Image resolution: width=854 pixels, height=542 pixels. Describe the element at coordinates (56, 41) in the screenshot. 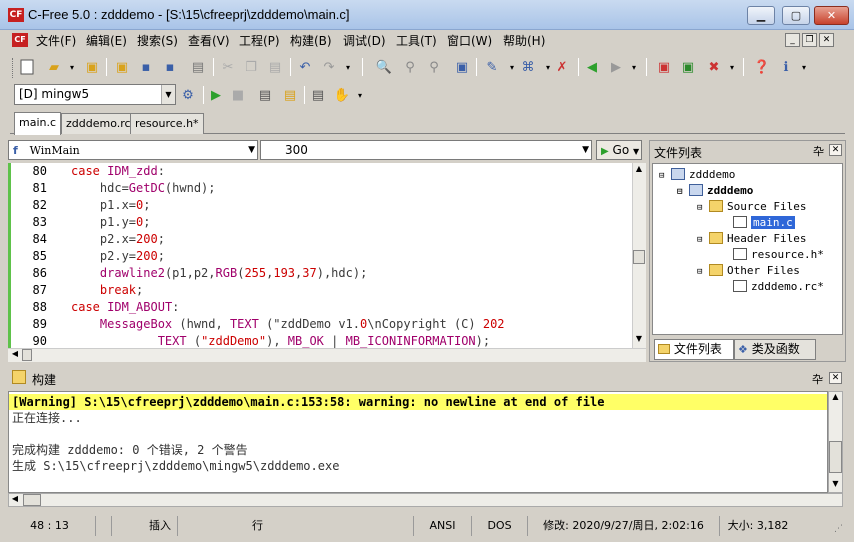

I see `menu-file: 文件(F)` at that location.